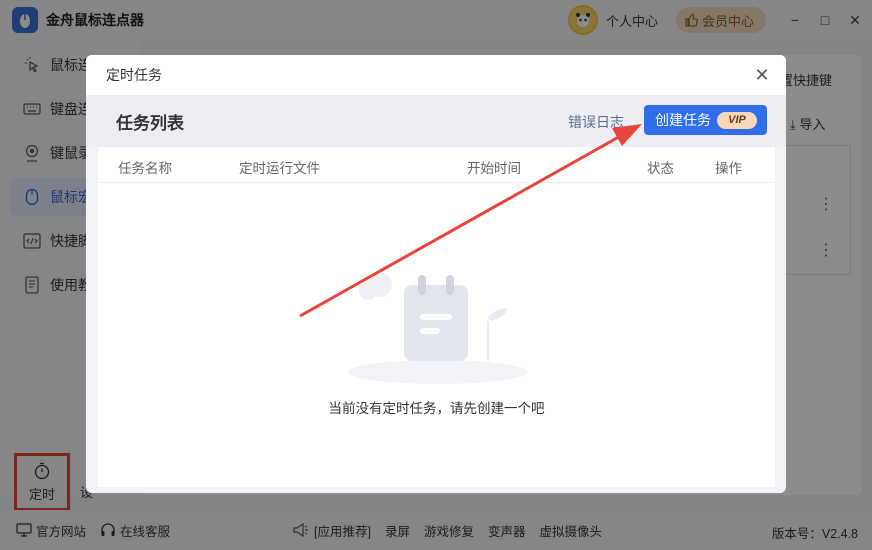 Image resolution: width=872 pixels, height=550 pixels. I want to click on column-header-start-time: 开始时间, so click(494, 168).